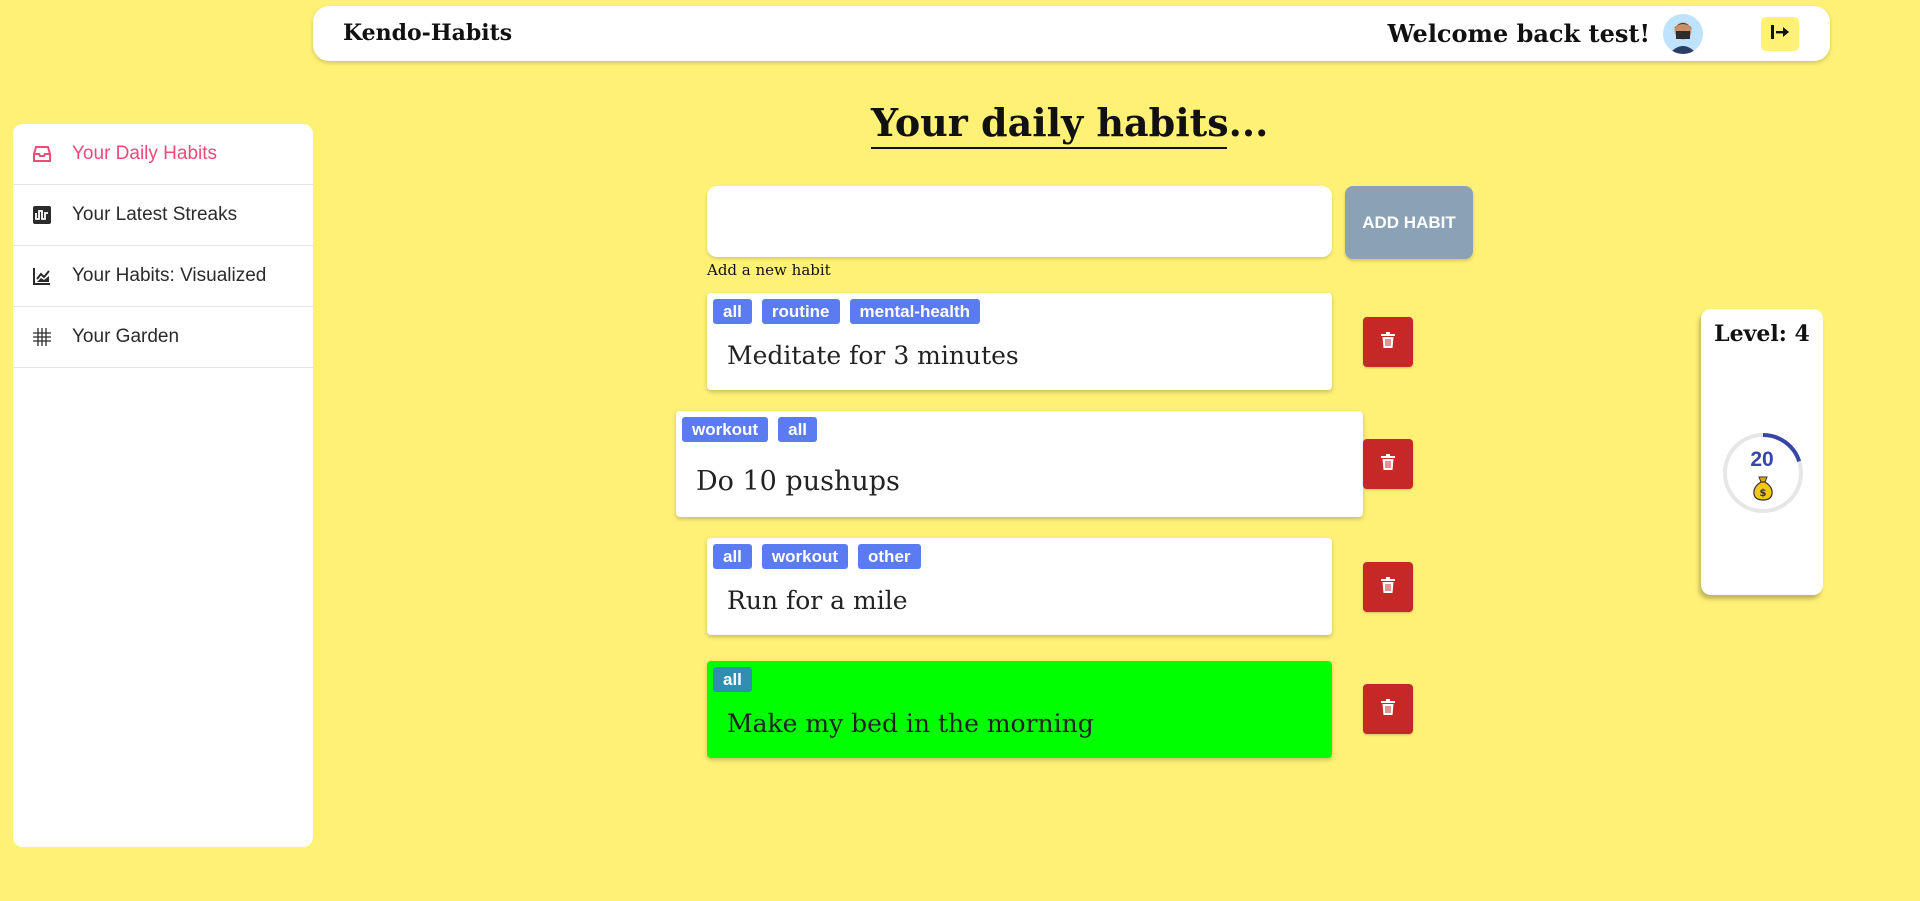 Image resolution: width=1920 pixels, height=901 pixels. I want to click on brand-title: Kendo-Habits, so click(427, 33).